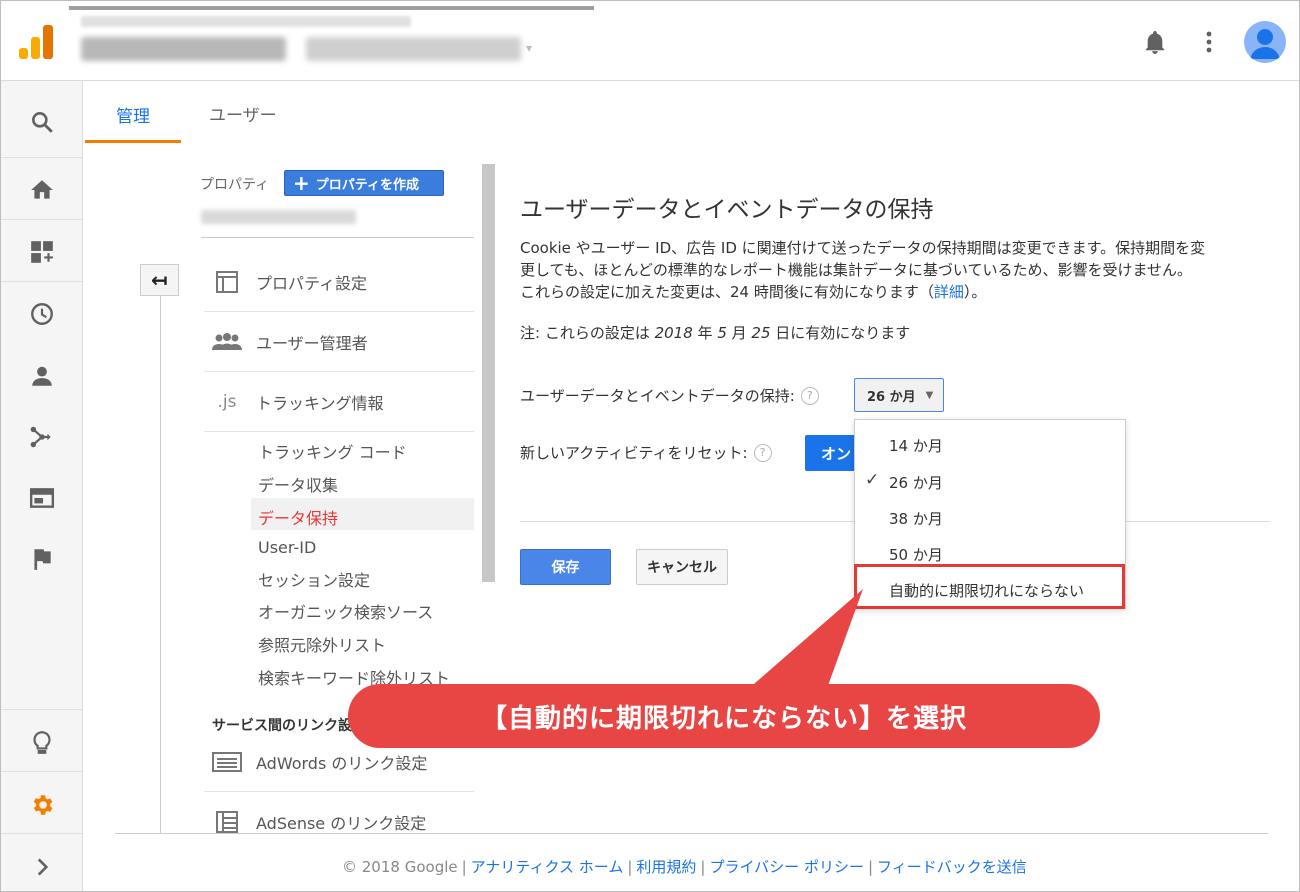 The width and height of the screenshot is (1300, 892). Describe the element at coordinates (41, 375) in the screenshot. I see `person-icon` at that location.